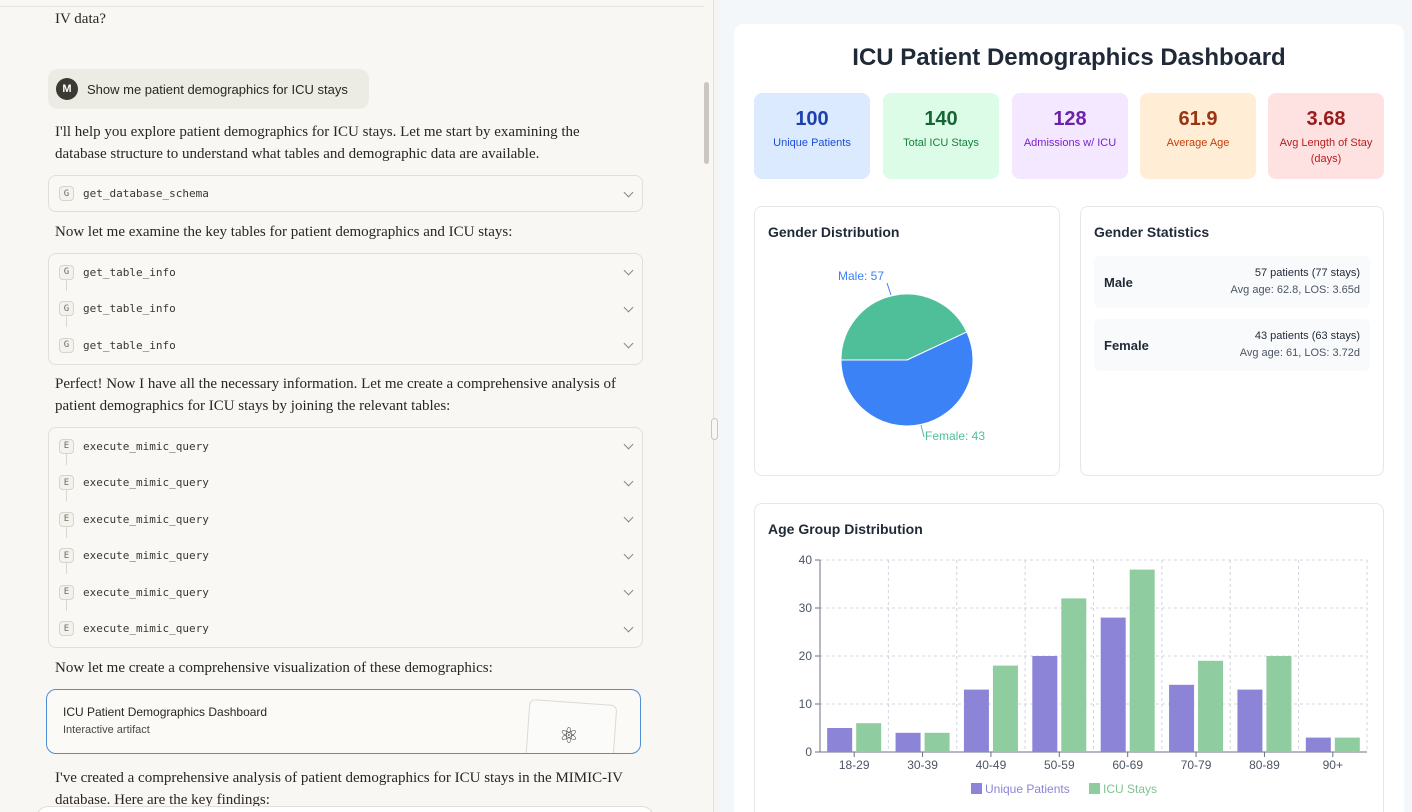  Describe the element at coordinates (889, 289) in the screenshot. I see `pie-leader-male` at that location.